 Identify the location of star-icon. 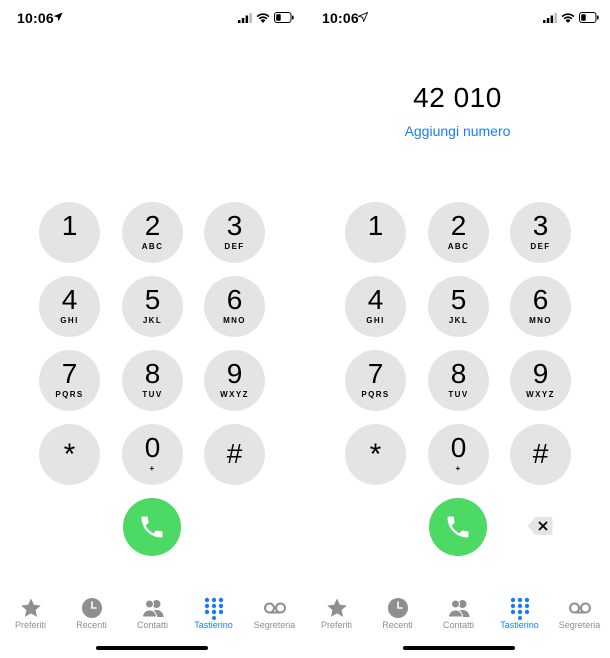
(30, 607).